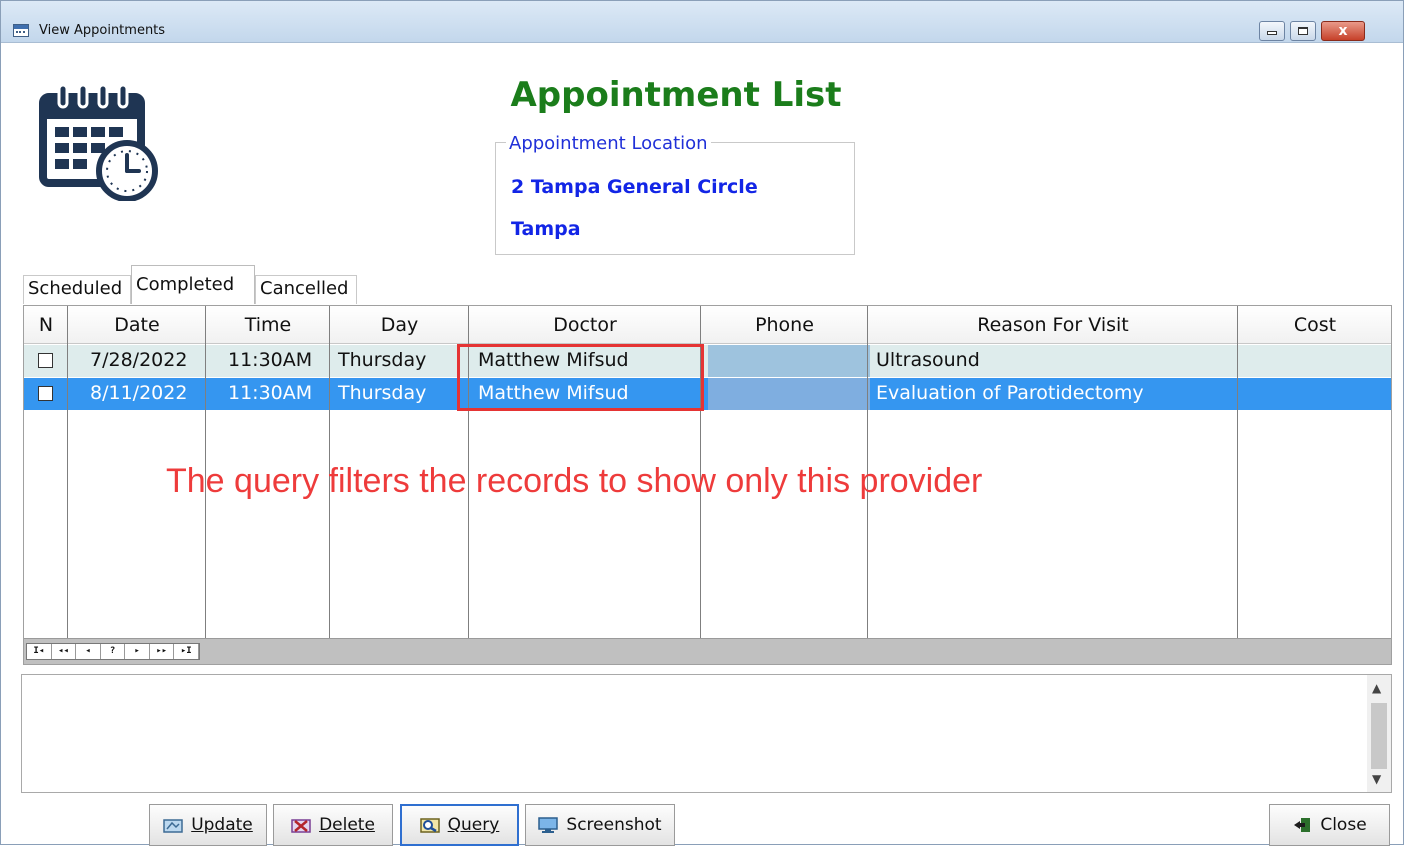 This screenshot has height=846, width=1404. I want to click on update-button: Update, so click(208, 825).